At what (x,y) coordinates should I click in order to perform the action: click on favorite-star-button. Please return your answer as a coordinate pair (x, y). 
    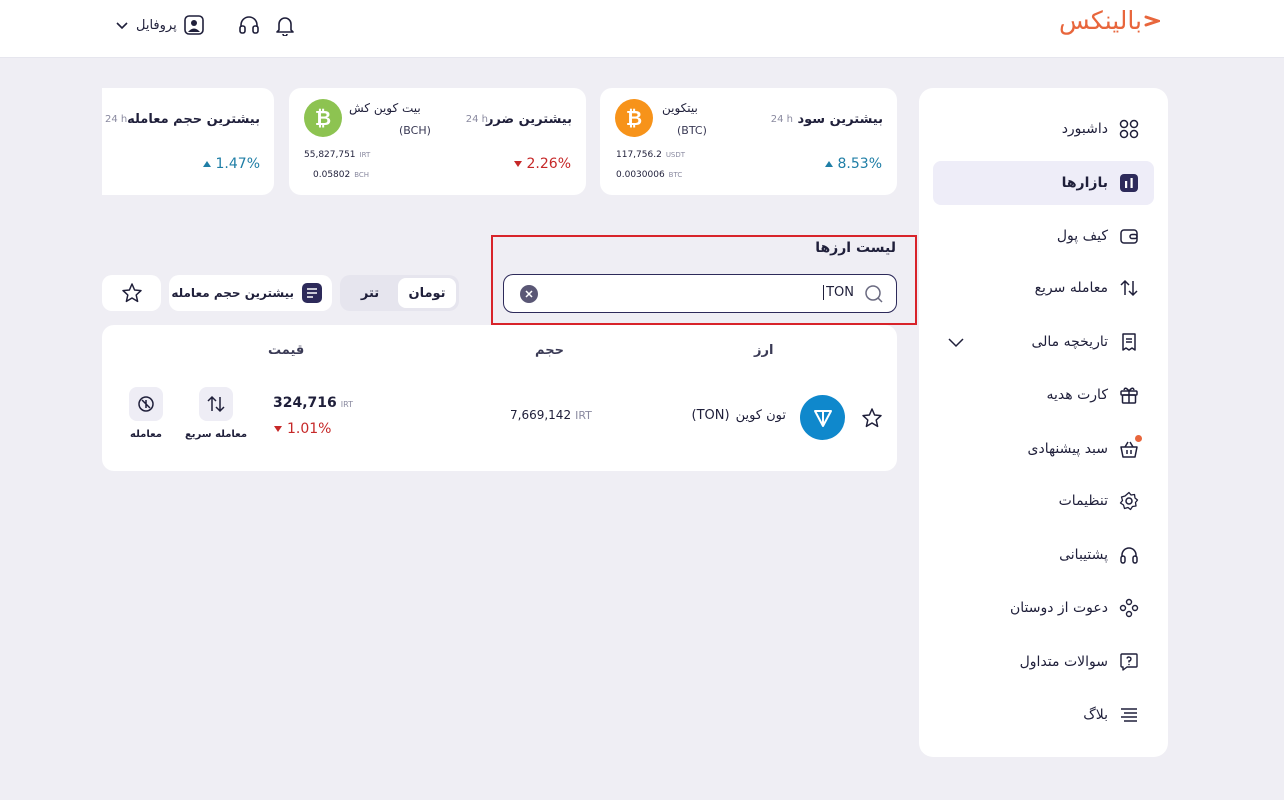
    Looking at the image, I should click on (872, 420).